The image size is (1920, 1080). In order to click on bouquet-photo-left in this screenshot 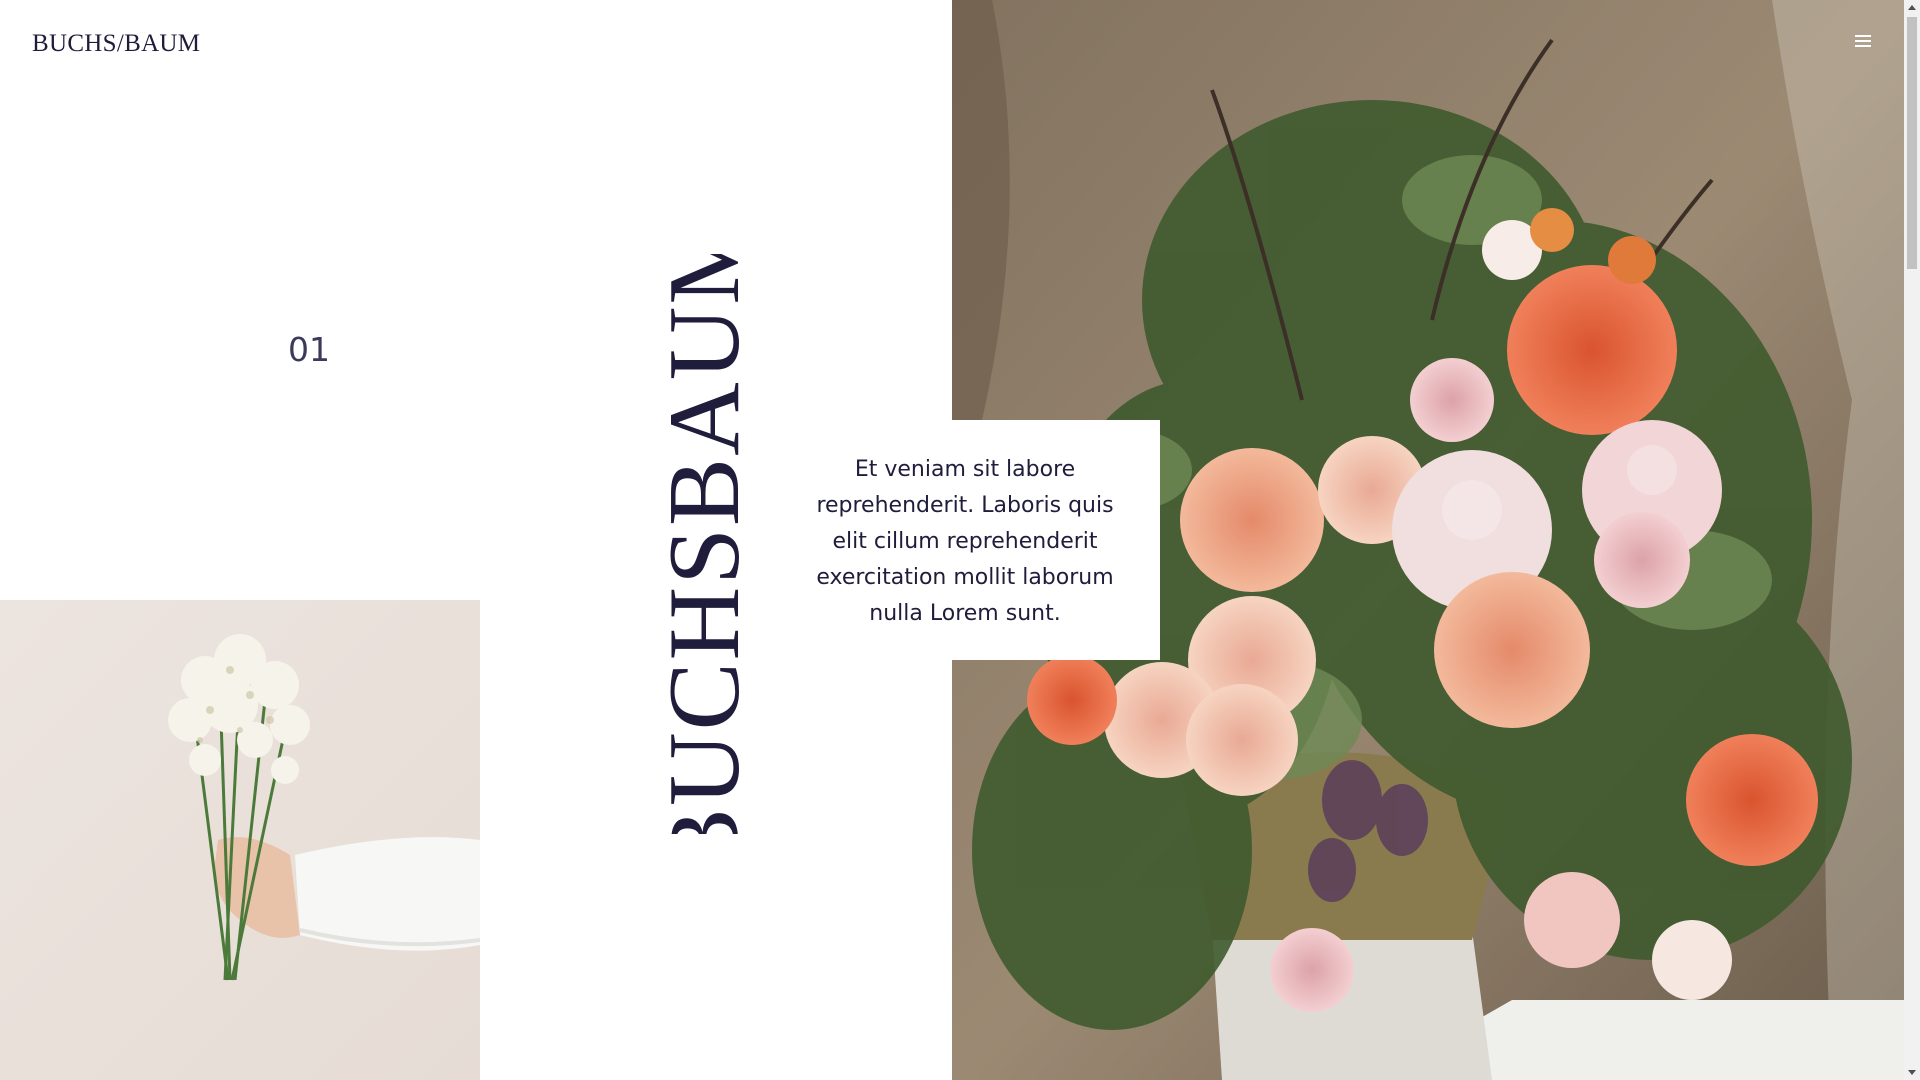, I will do `click(240, 840)`.